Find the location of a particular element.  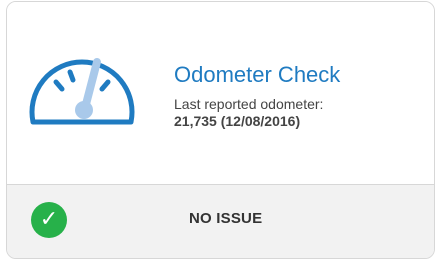

odometer-subtitle: Last reported odometer: is located at coordinates (249, 104).